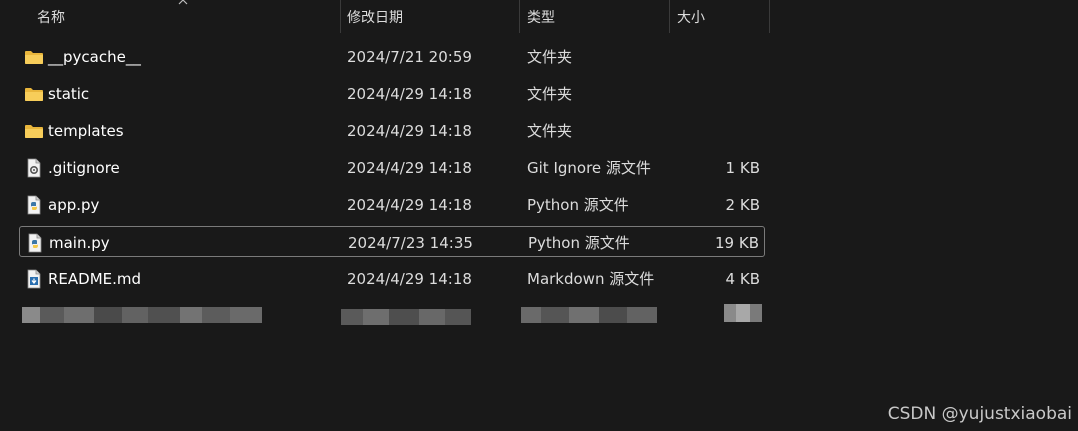 This screenshot has height=431, width=1078. I want to click on file-row: templates 2024/4/29 14:18 文件夹, so click(392, 130).